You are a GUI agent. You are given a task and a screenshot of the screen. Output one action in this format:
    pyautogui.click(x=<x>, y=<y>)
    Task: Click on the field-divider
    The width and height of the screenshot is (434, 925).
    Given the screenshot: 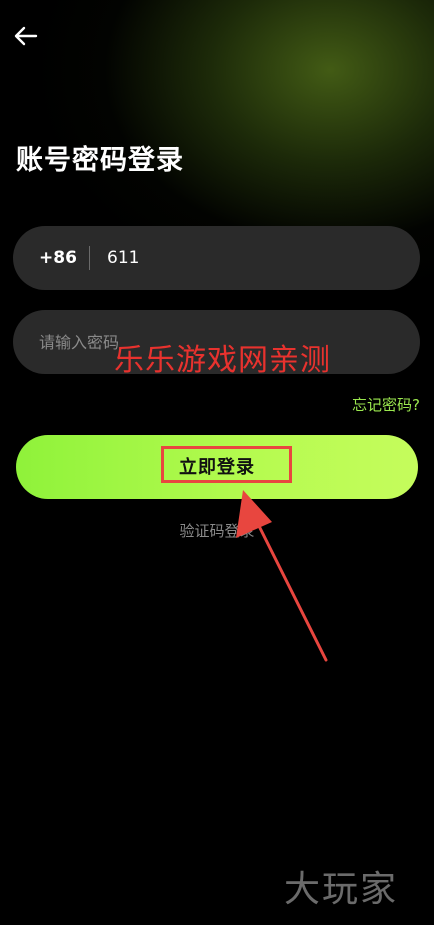 What is the action you would take?
    pyautogui.click(x=89, y=258)
    